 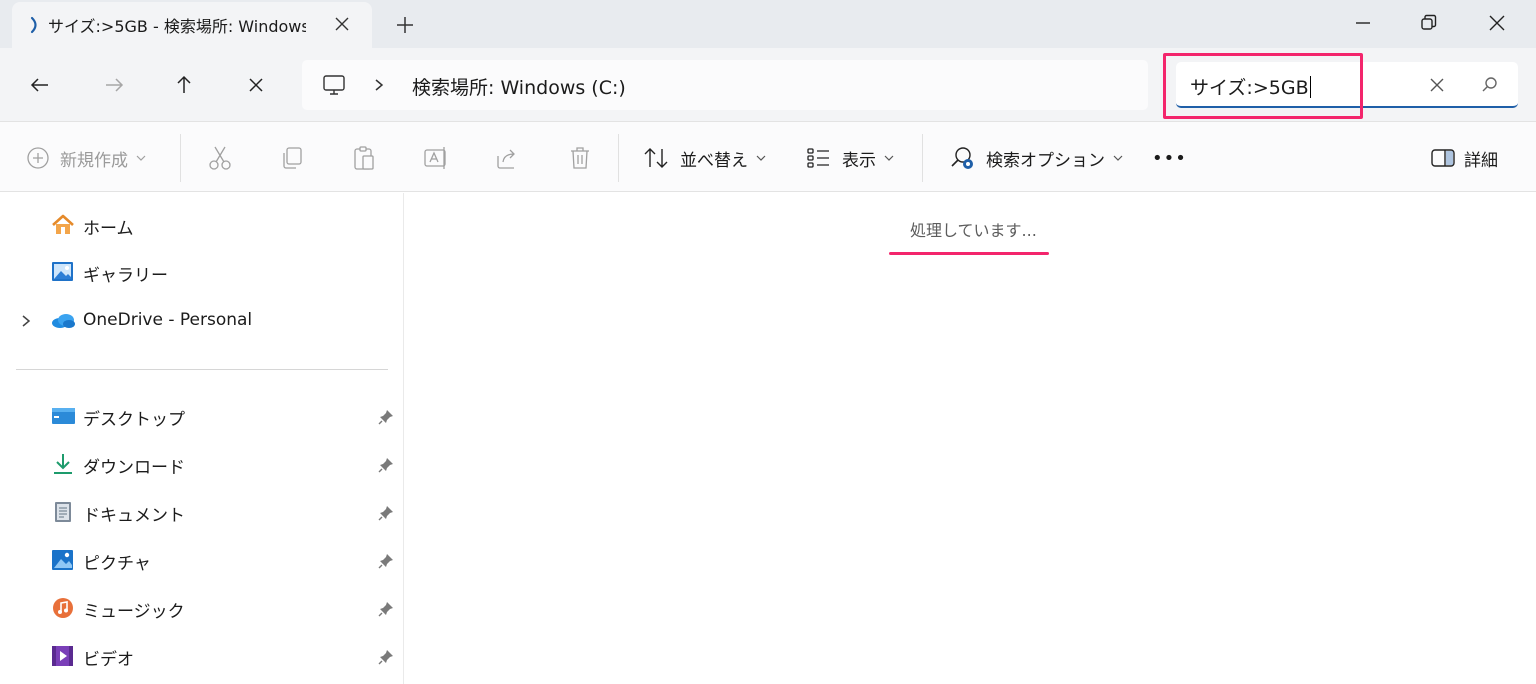 What do you see at coordinates (202, 512) in the screenshot?
I see `sidebar-item-documents: ドキュメント` at bounding box center [202, 512].